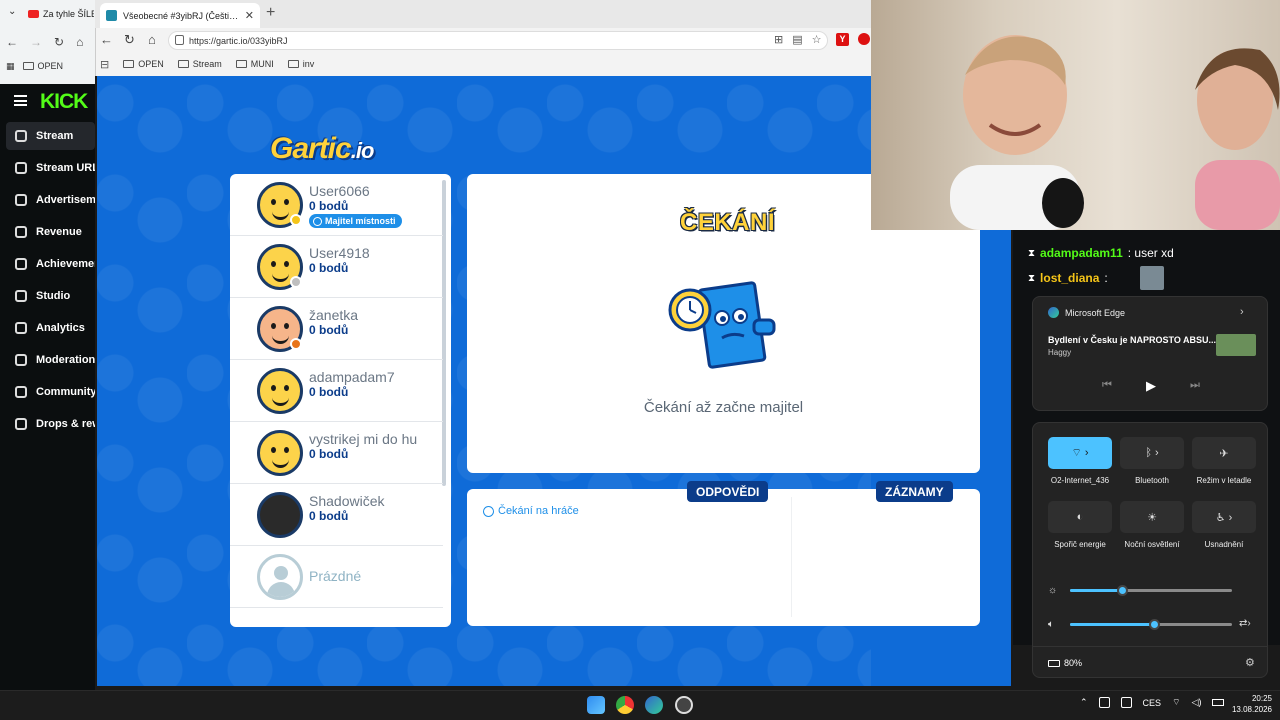 The image size is (1280, 720). Describe the element at coordinates (50, 296) in the screenshot. I see `kick-nav-item-5: Studio` at that location.